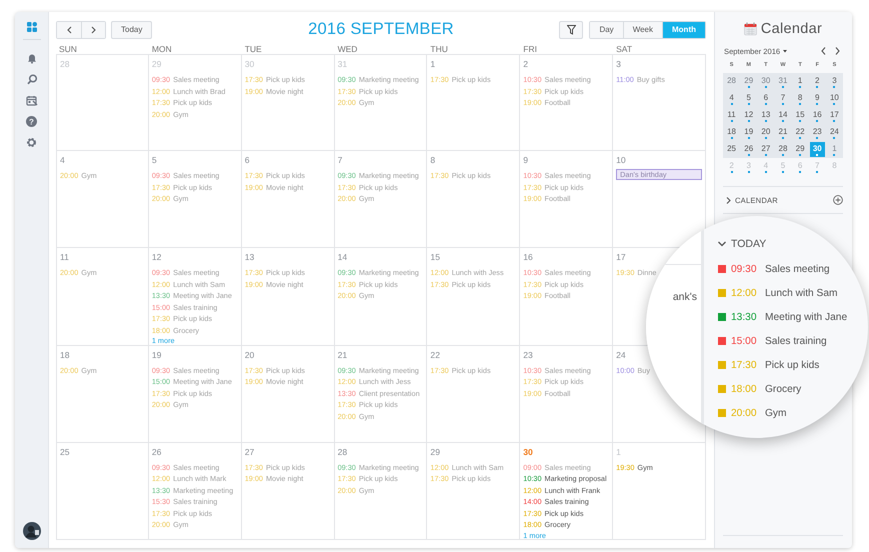 The width and height of the screenshot is (869, 552). Describe the element at coordinates (347, 48) in the screenshot. I see `weekday-header: WED` at that location.